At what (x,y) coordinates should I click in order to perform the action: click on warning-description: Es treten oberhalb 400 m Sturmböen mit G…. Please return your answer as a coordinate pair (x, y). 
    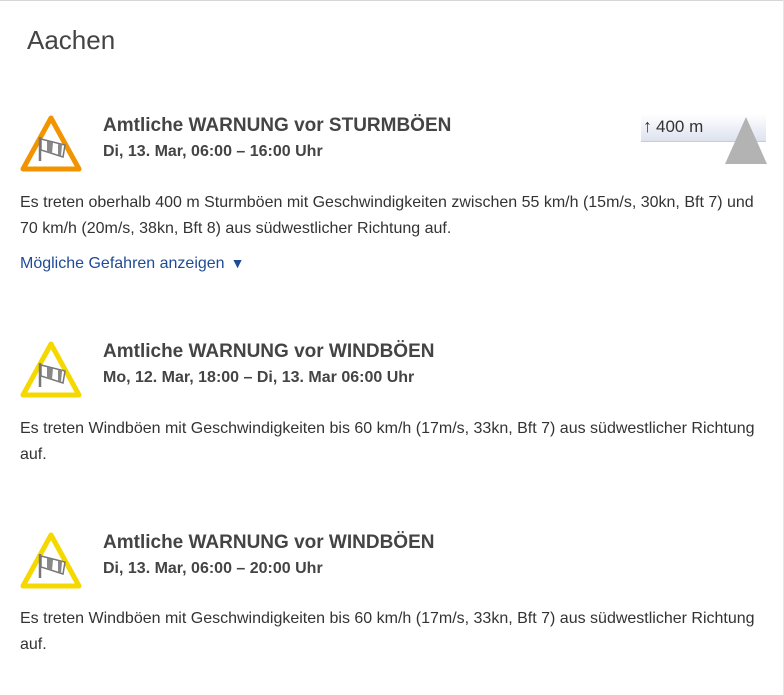
    Looking at the image, I should click on (387, 215).